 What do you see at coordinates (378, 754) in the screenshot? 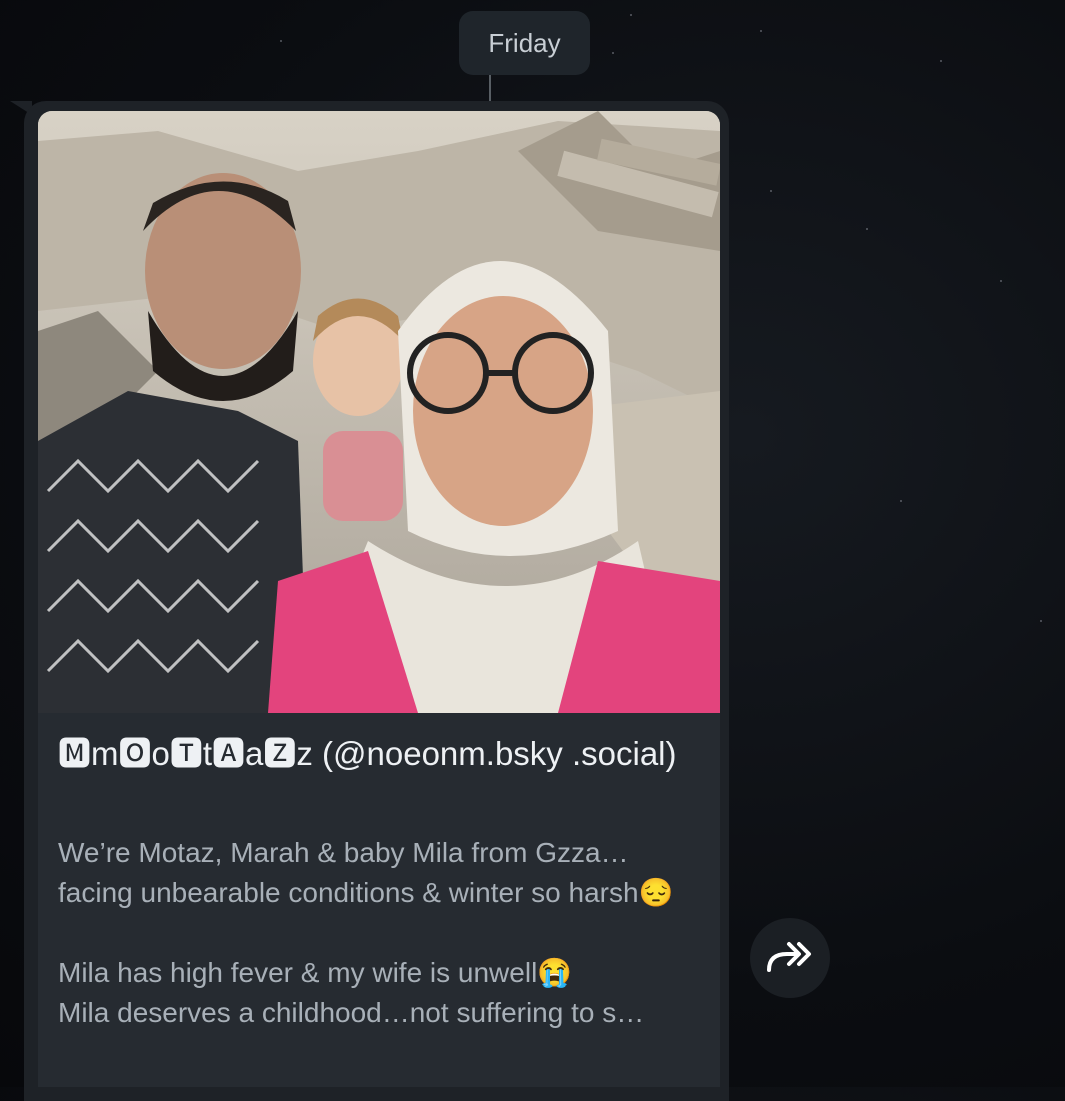
I see `link-preview-title: 🅼m🅾o🆃t🅰a🆉z (@noeonm.bsky .social)` at bounding box center [378, 754].